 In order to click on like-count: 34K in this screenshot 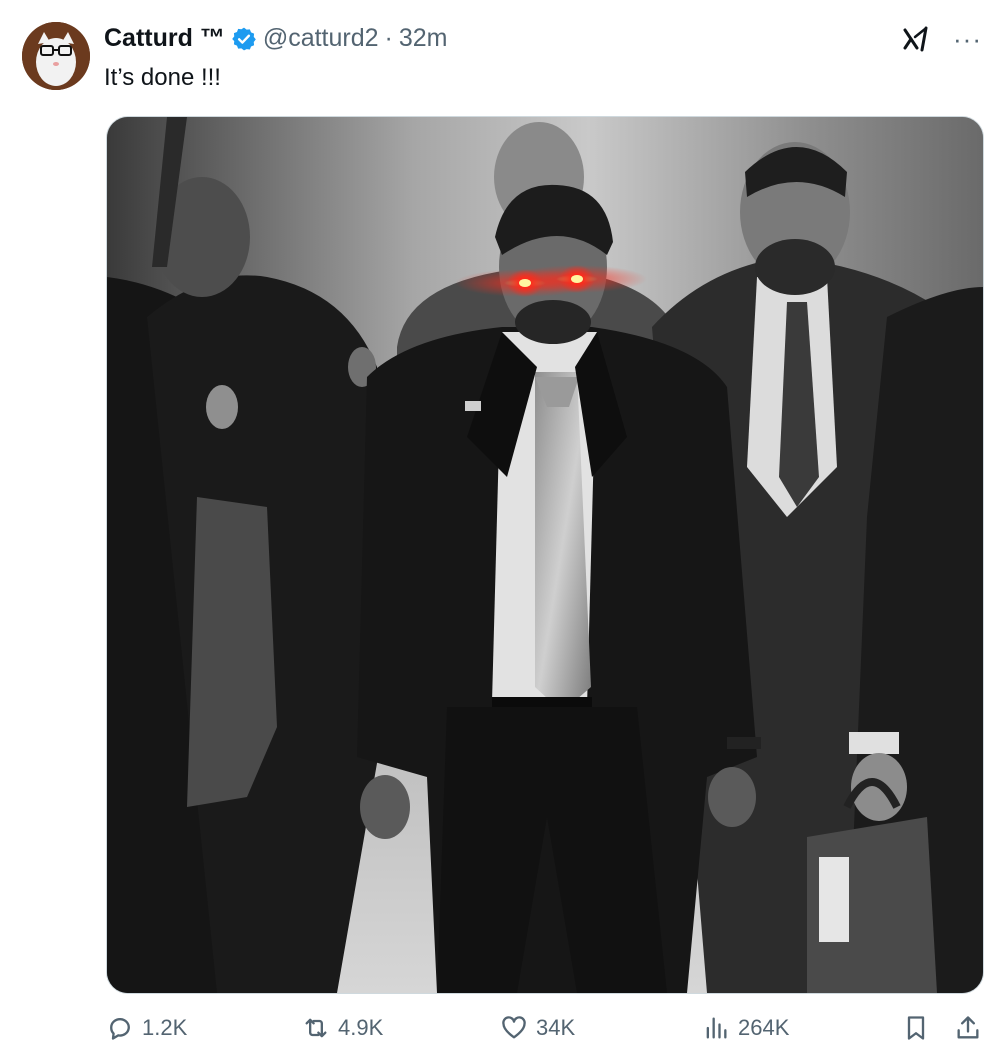, I will do `click(556, 1027)`.